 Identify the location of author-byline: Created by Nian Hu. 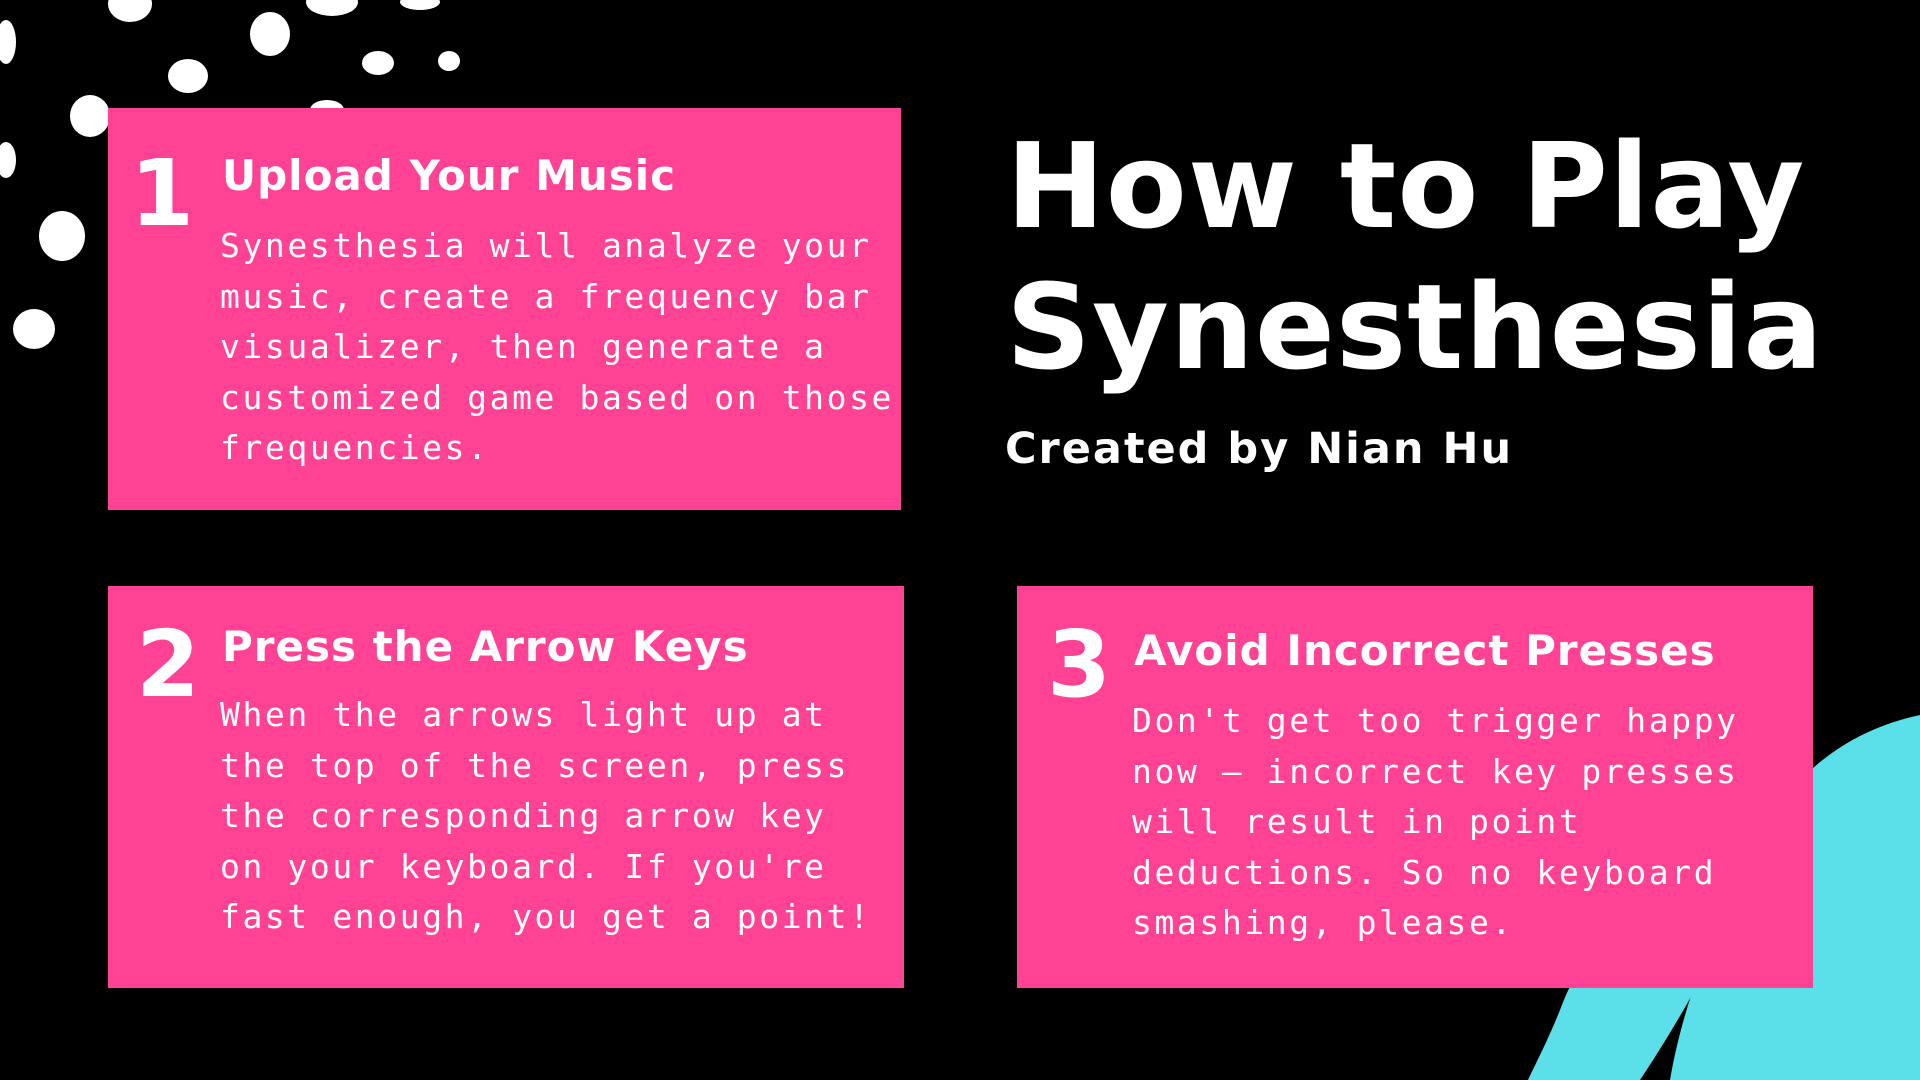
(1259, 449).